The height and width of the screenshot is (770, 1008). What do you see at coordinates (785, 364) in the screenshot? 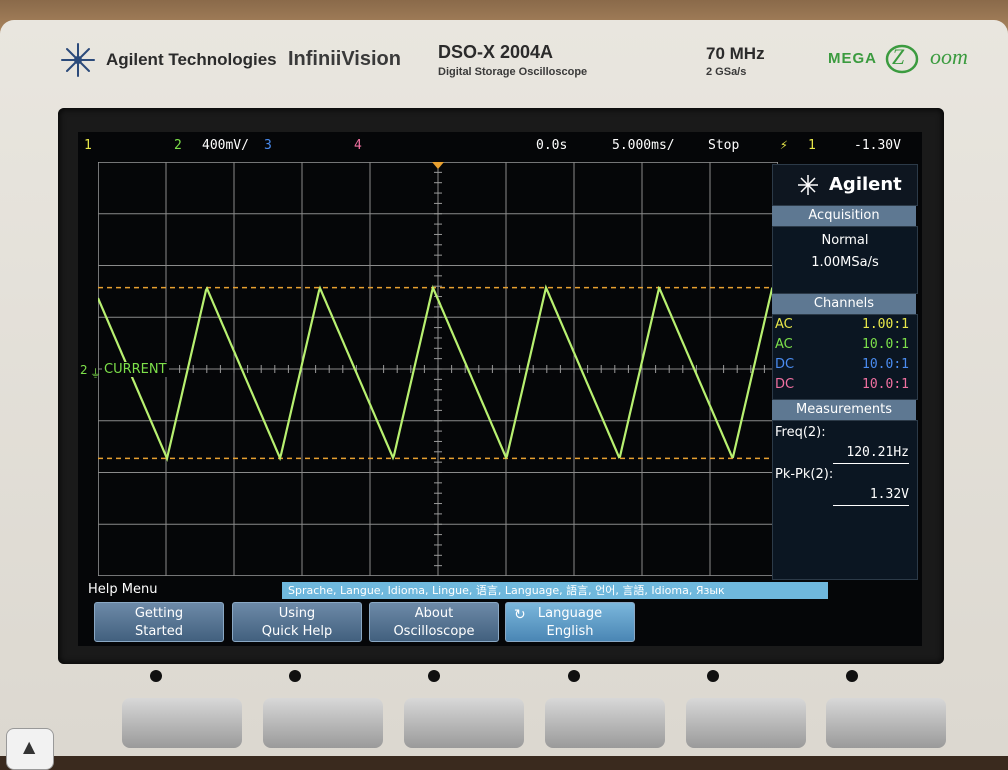
I see `ch3-coupling: DC` at bounding box center [785, 364].